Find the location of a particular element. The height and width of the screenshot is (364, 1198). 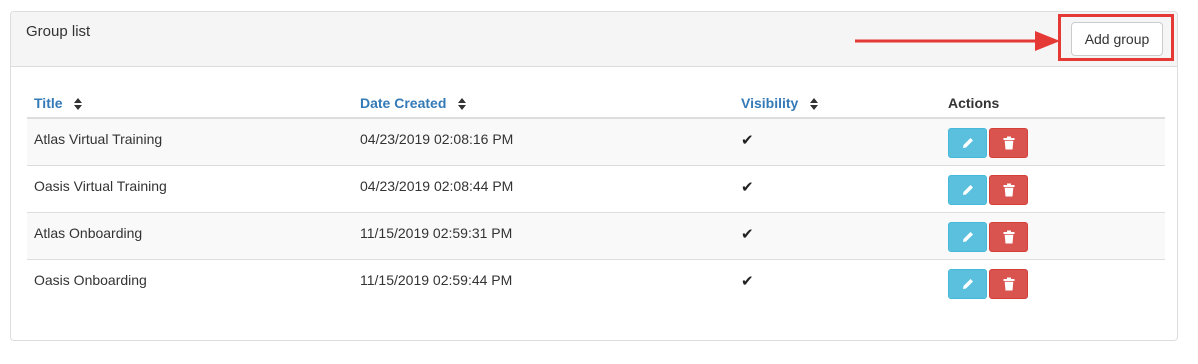

row-title: Atlas Onboarding is located at coordinates (190, 235).